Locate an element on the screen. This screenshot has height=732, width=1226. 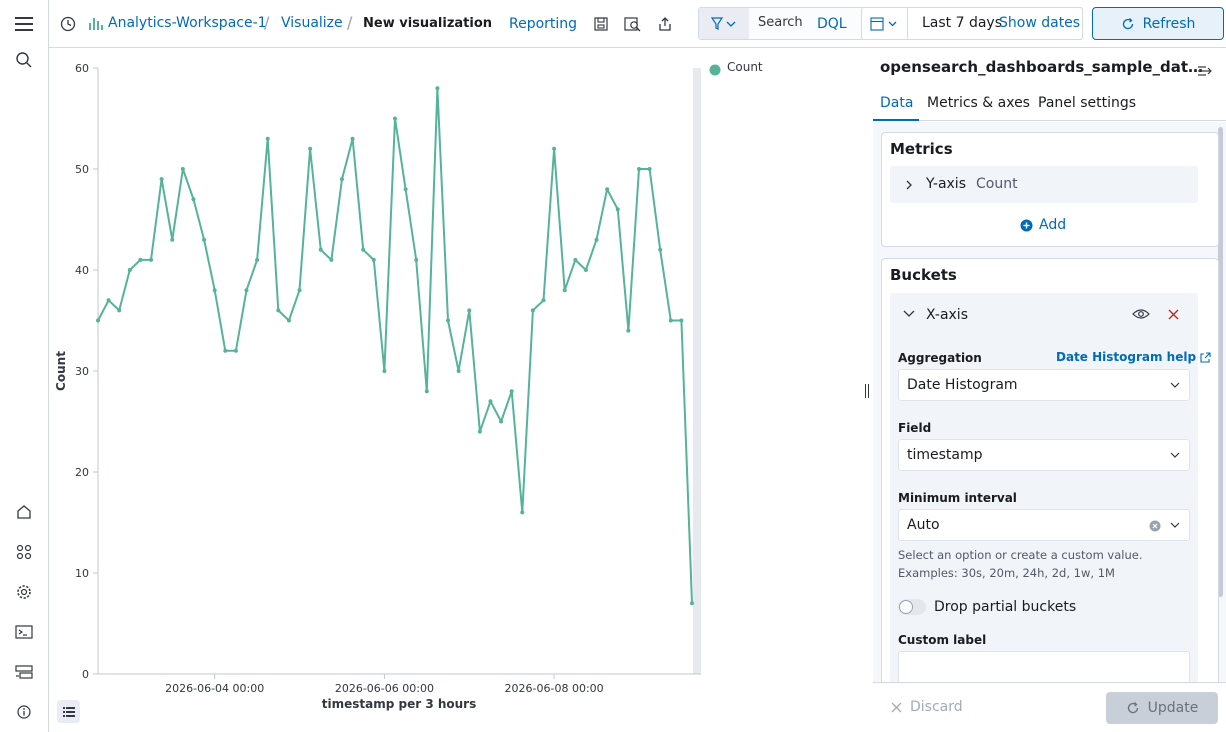
share-icon is located at coordinates (665, 24).